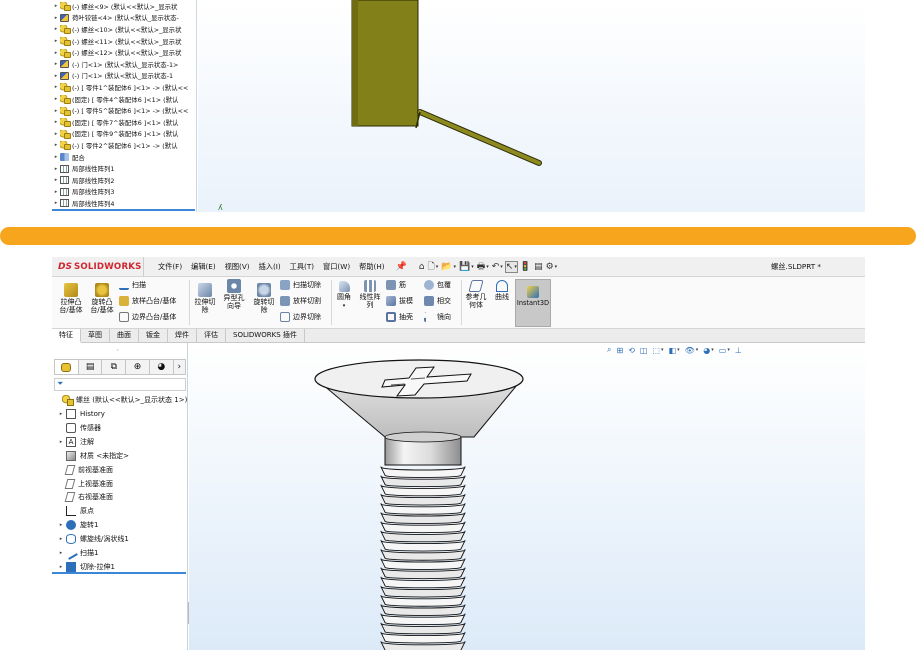  Describe the element at coordinates (619, 350) in the screenshot. I see `zoom-area-icon: ⊞` at that location.